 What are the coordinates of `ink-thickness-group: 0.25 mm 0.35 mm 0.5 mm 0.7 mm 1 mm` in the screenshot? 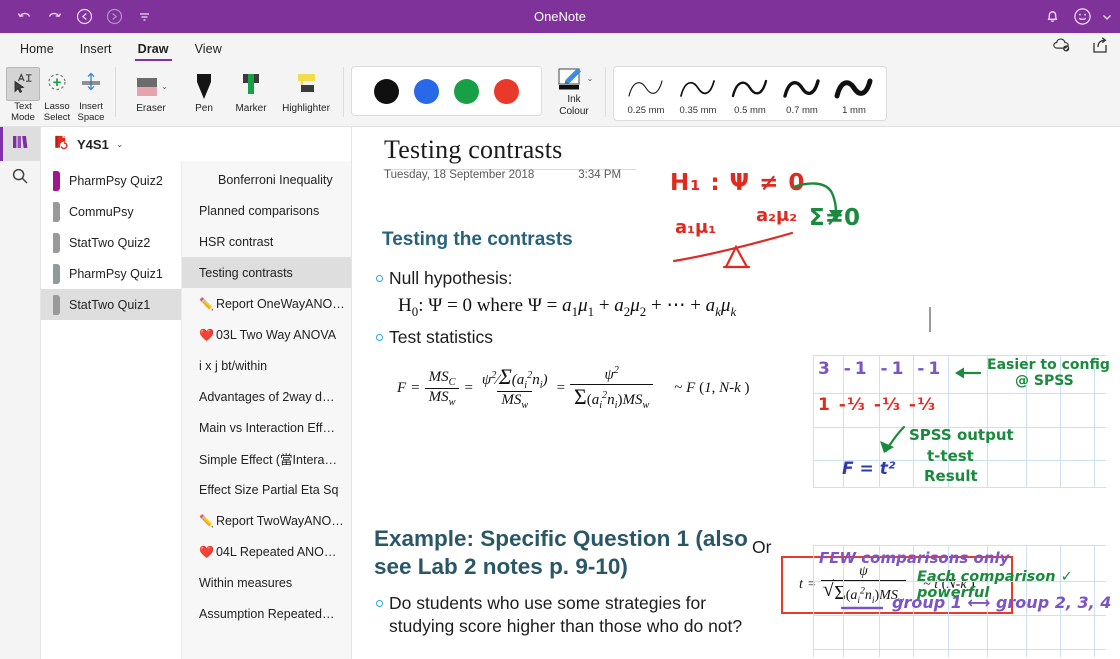 It's located at (750, 93).